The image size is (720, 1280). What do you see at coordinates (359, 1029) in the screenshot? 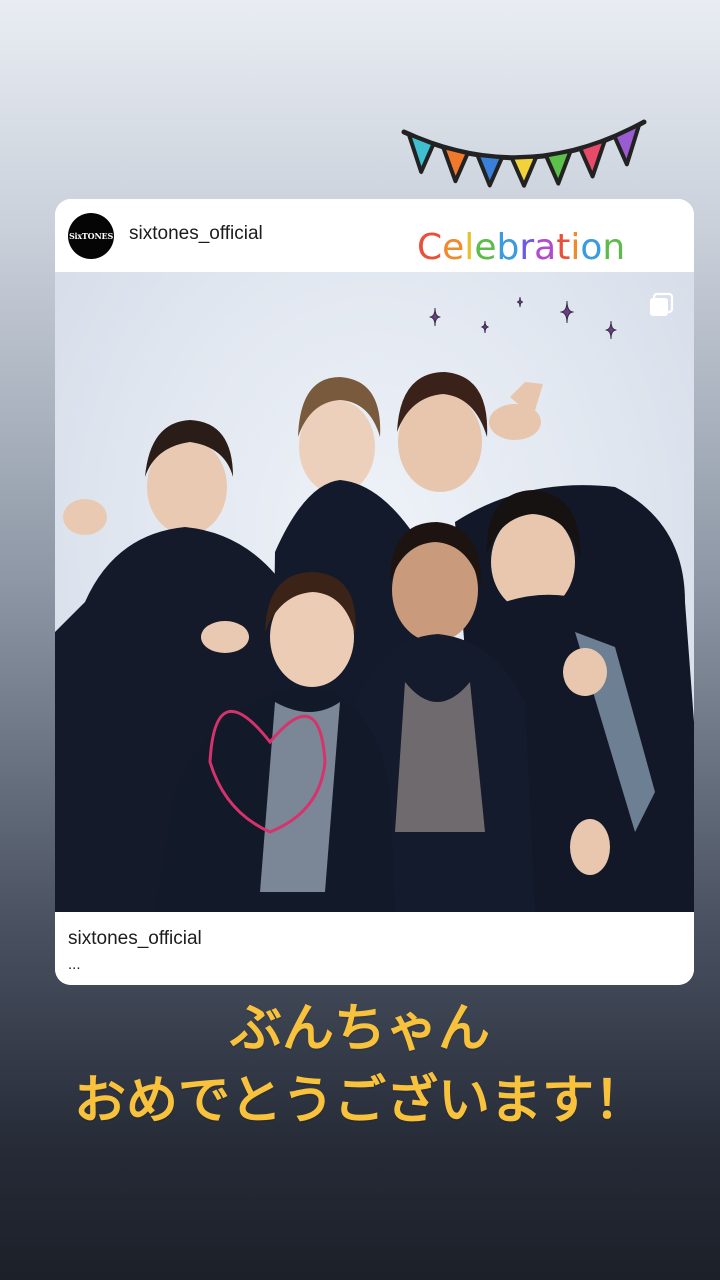
I see `message-line-1: ぶんちゃん` at bounding box center [359, 1029].